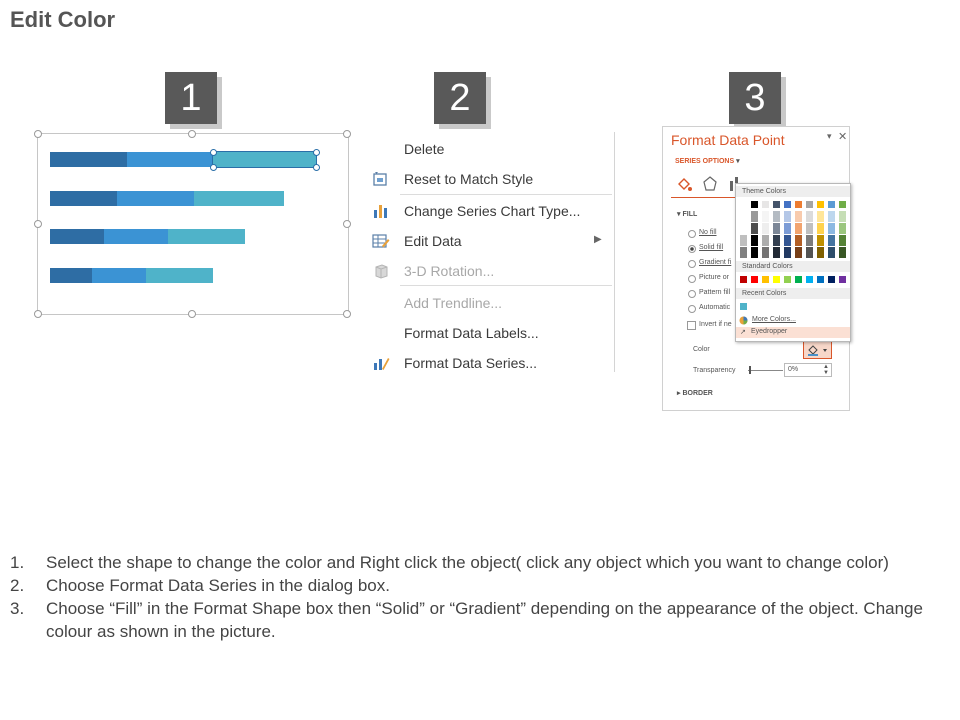 The image size is (960, 720). What do you see at coordinates (38, 134) in the screenshot?
I see `resize-handle-tl` at bounding box center [38, 134].